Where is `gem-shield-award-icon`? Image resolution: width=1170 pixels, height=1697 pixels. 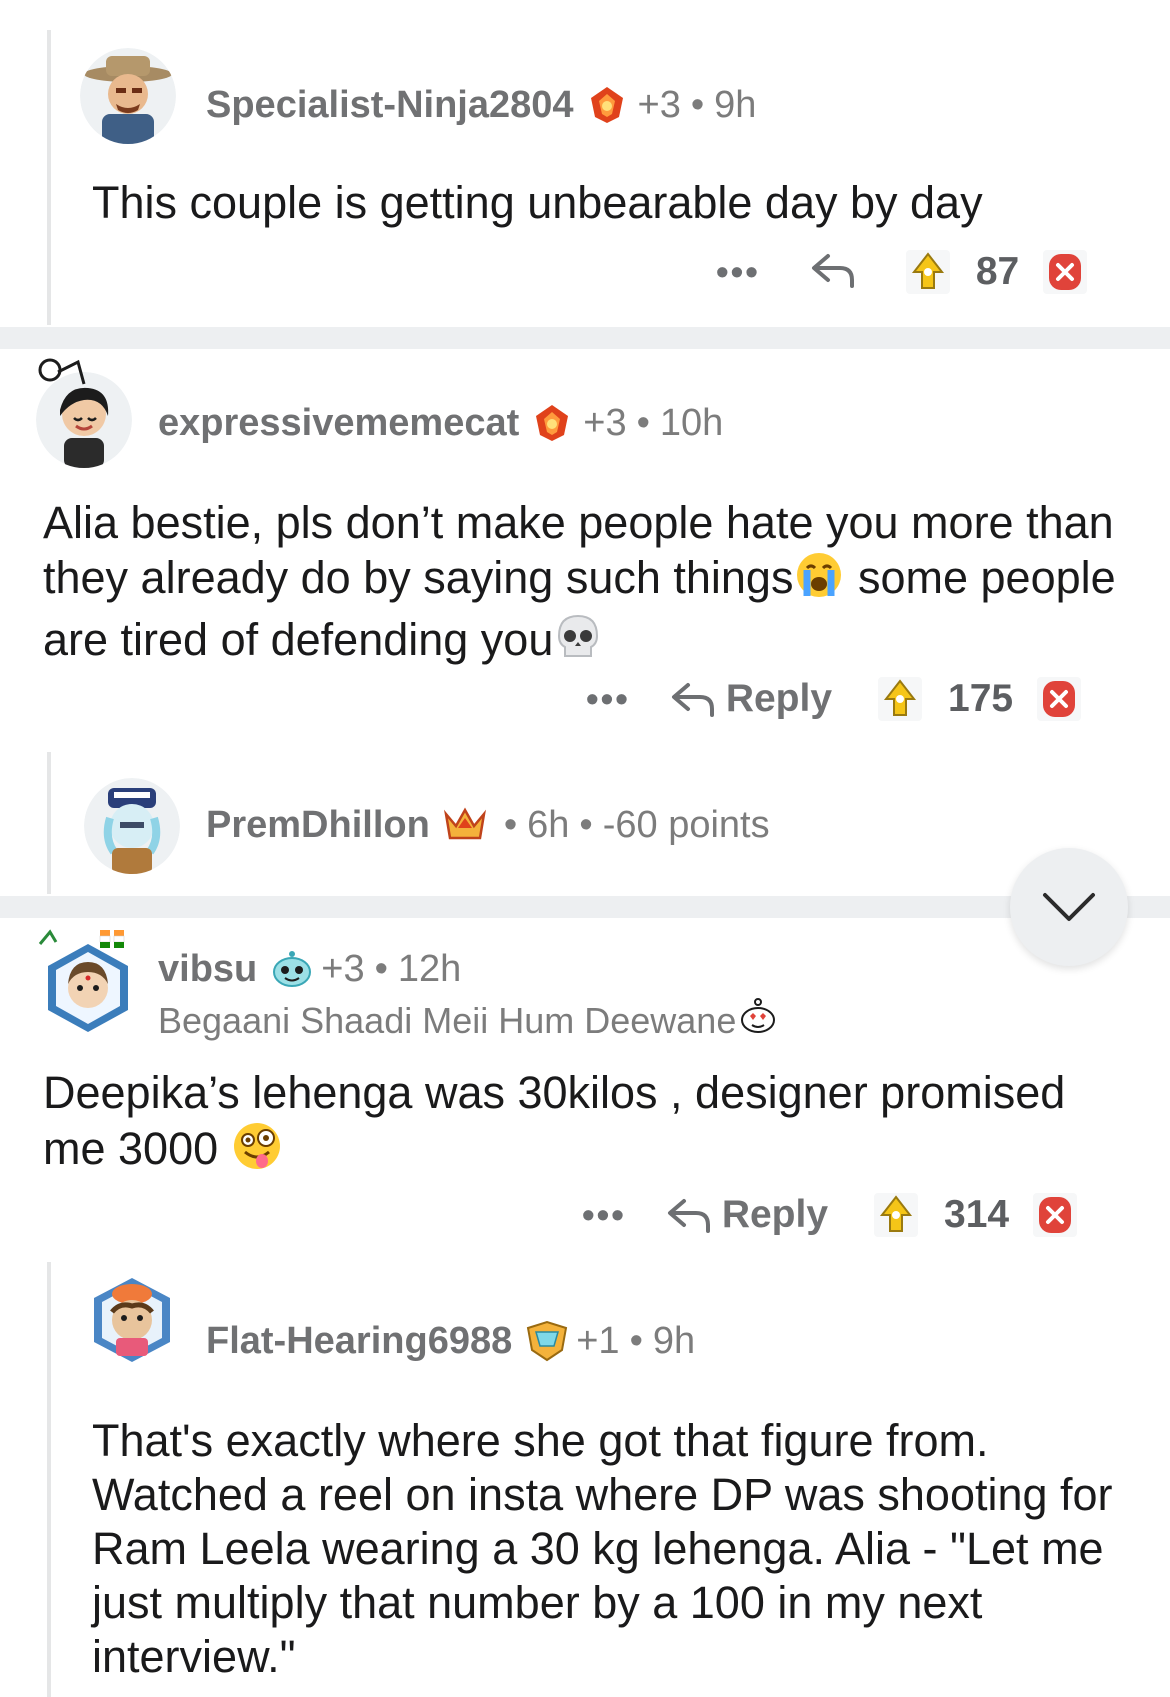
gem-shield-award-icon is located at coordinates (546, 1341).